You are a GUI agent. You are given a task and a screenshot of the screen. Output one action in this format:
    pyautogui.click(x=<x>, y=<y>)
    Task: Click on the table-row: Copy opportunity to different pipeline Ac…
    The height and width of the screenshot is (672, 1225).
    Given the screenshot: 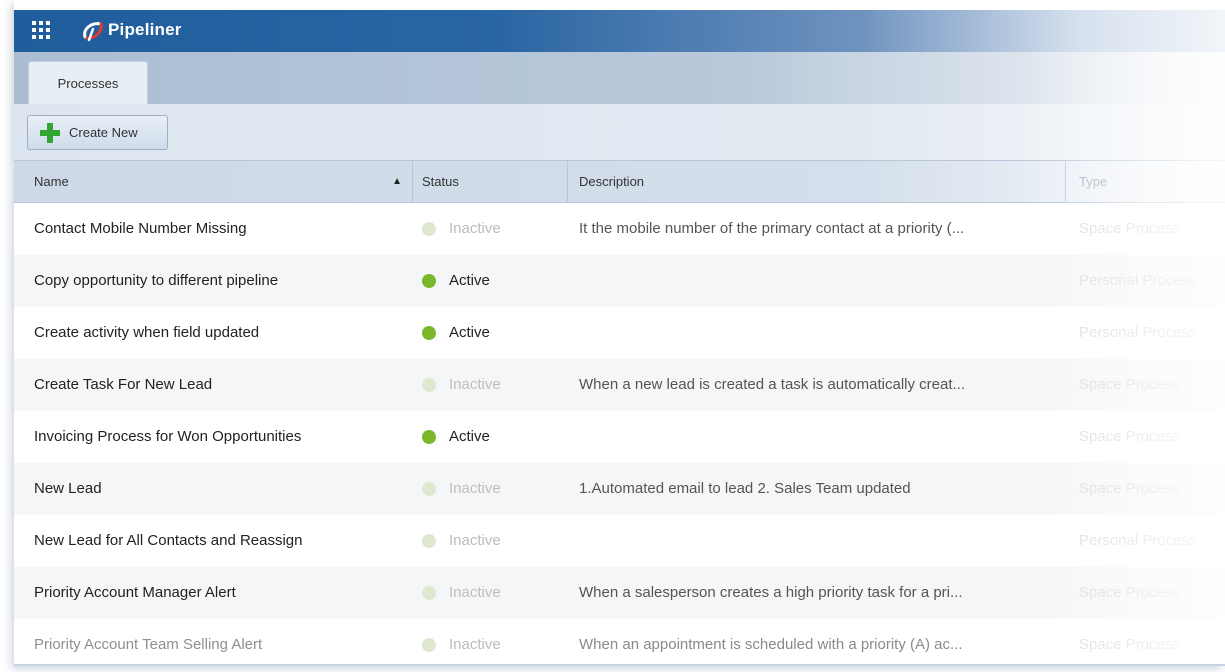 What is the action you would take?
    pyautogui.click(x=619, y=281)
    